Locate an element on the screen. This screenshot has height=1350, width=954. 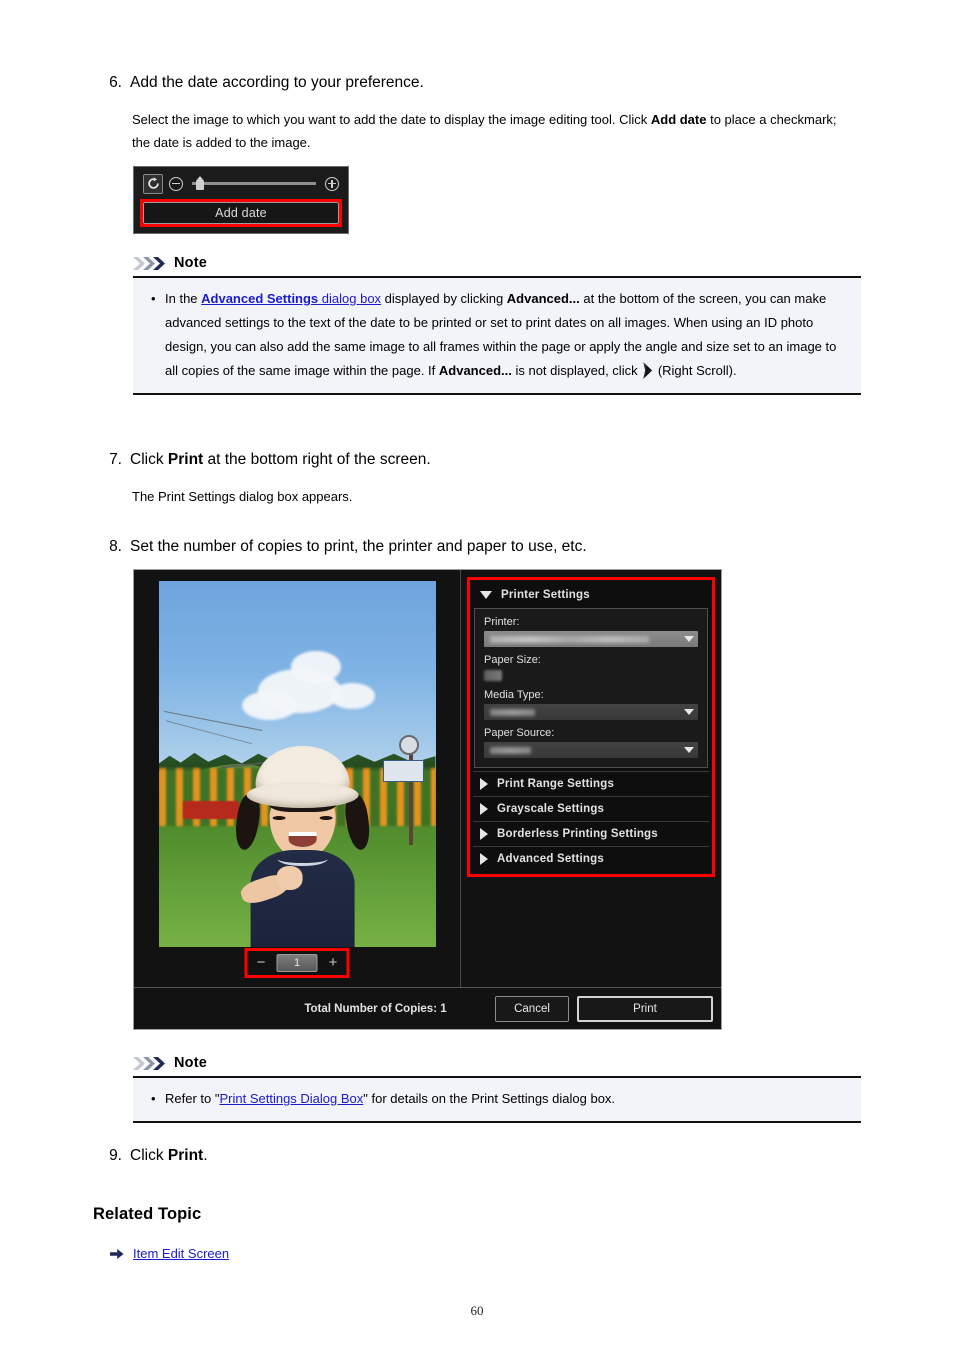
note-1-text-1: In the is located at coordinates (183, 298).